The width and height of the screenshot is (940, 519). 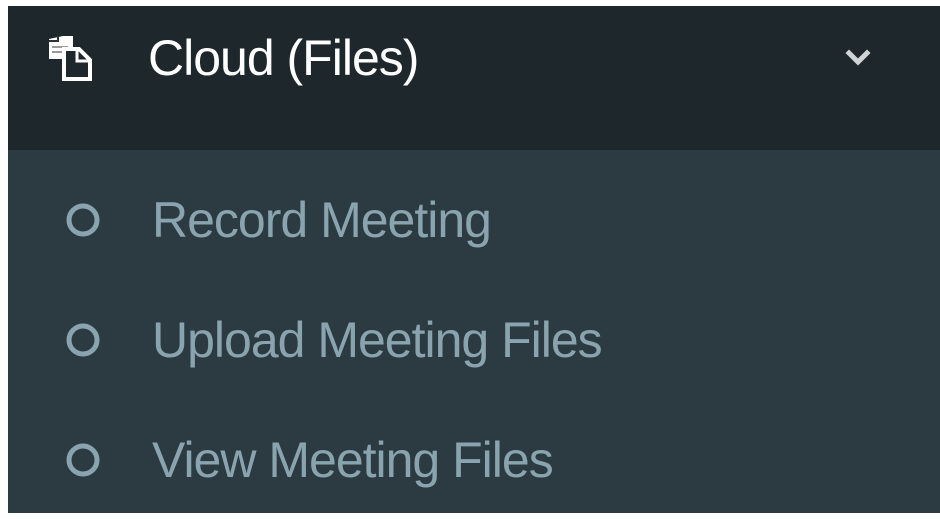 What do you see at coordinates (858, 57) in the screenshot?
I see `chevron-down-icon` at bounding box center [858, 57].